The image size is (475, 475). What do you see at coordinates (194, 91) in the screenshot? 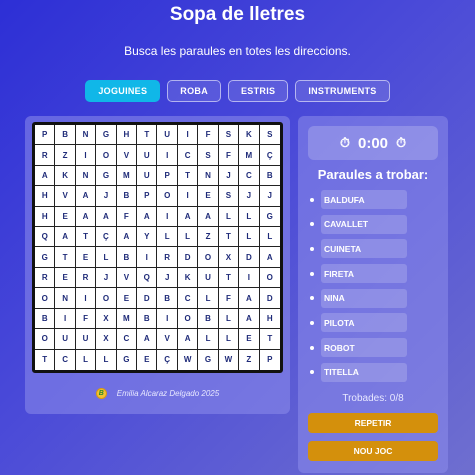
I see `tab-roba: ROBA` at bounding box center [194, 91].